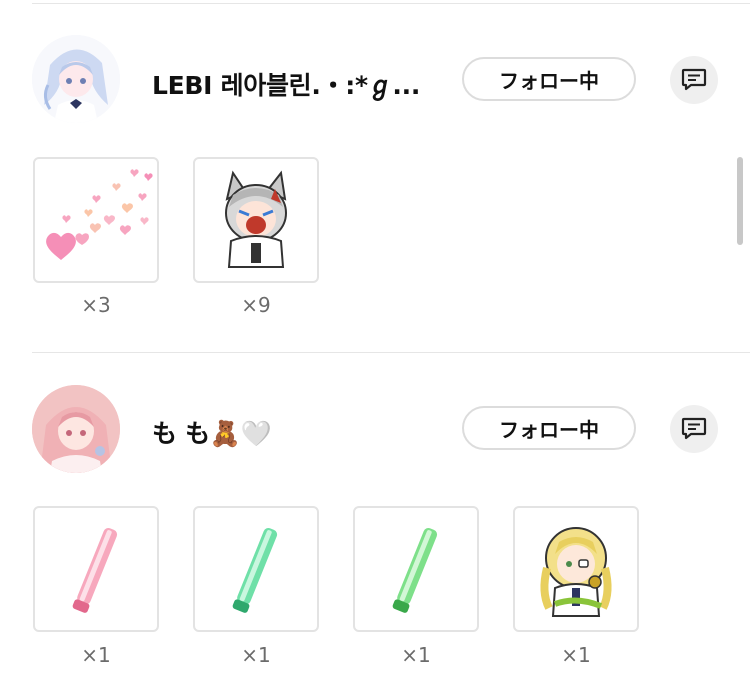 This screenshot has height=694, width=750. Describe the element at coordinates (391, 3) in the screenshot. I see `divider-top` at that location.